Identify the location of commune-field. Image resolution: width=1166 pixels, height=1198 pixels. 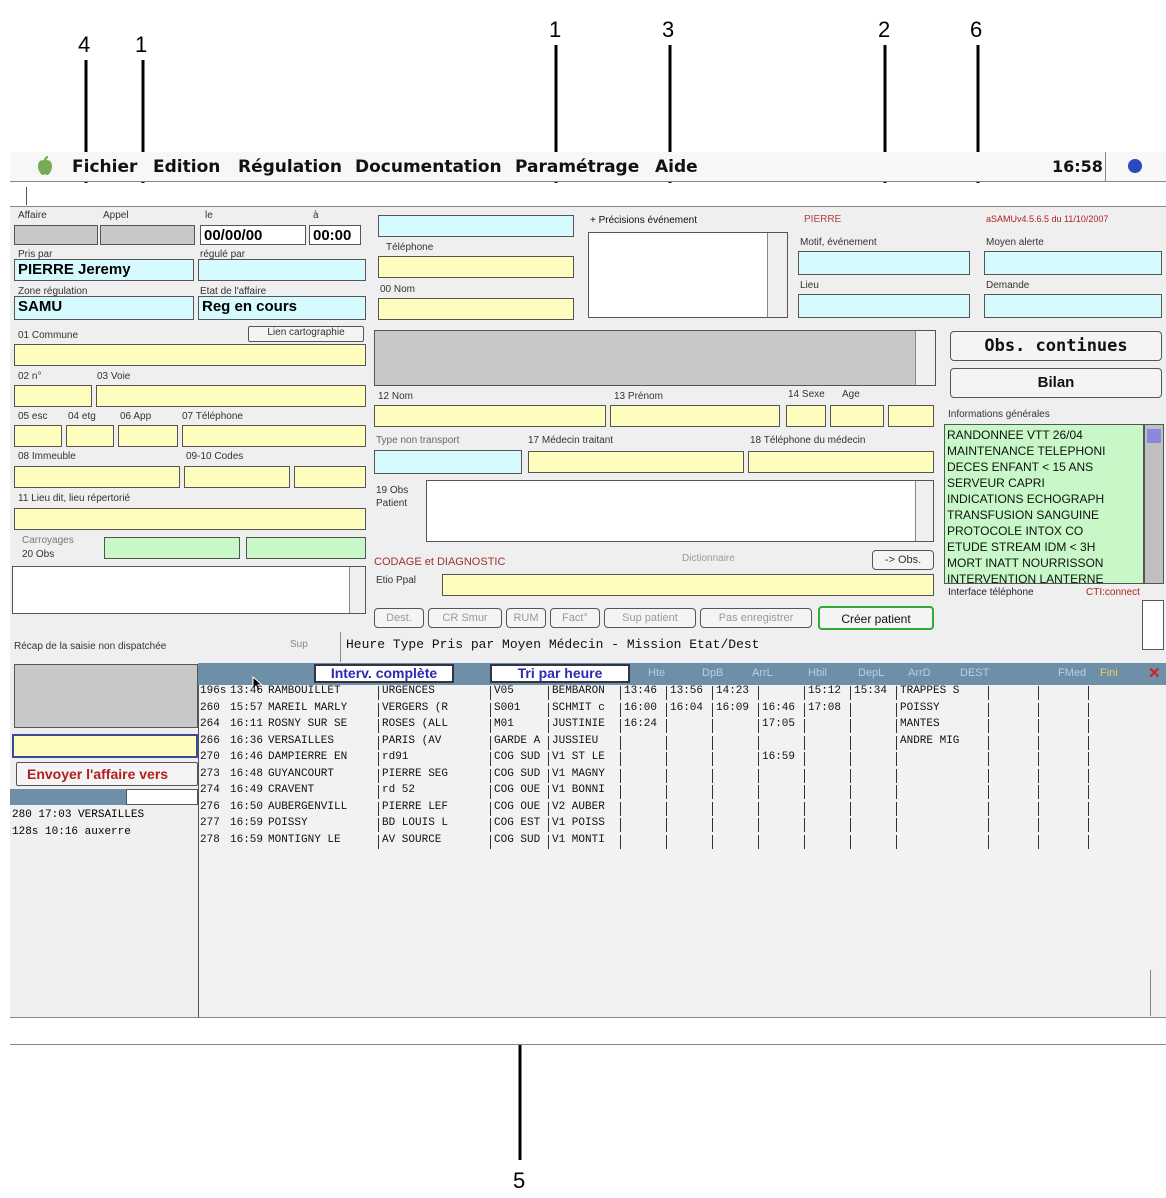
(190, 355).